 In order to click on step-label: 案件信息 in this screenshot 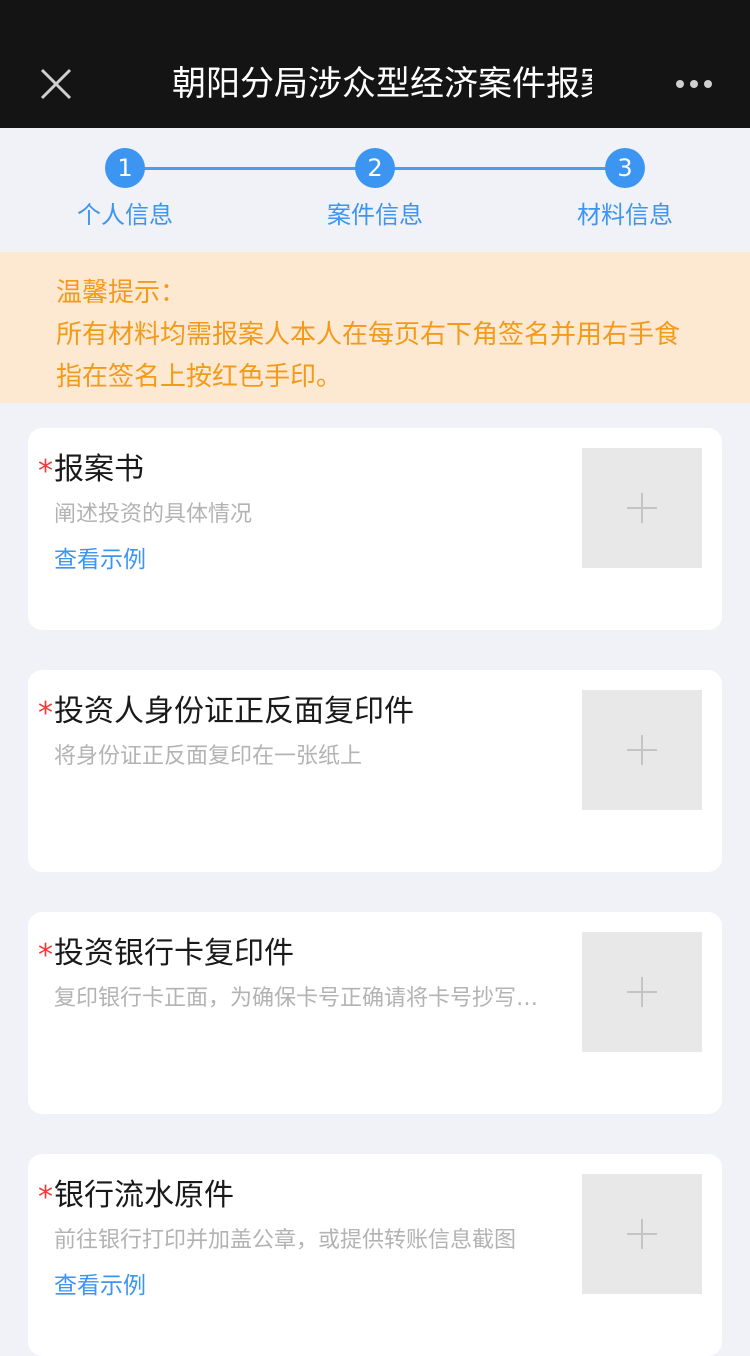, I will do `click(375, 215)`.